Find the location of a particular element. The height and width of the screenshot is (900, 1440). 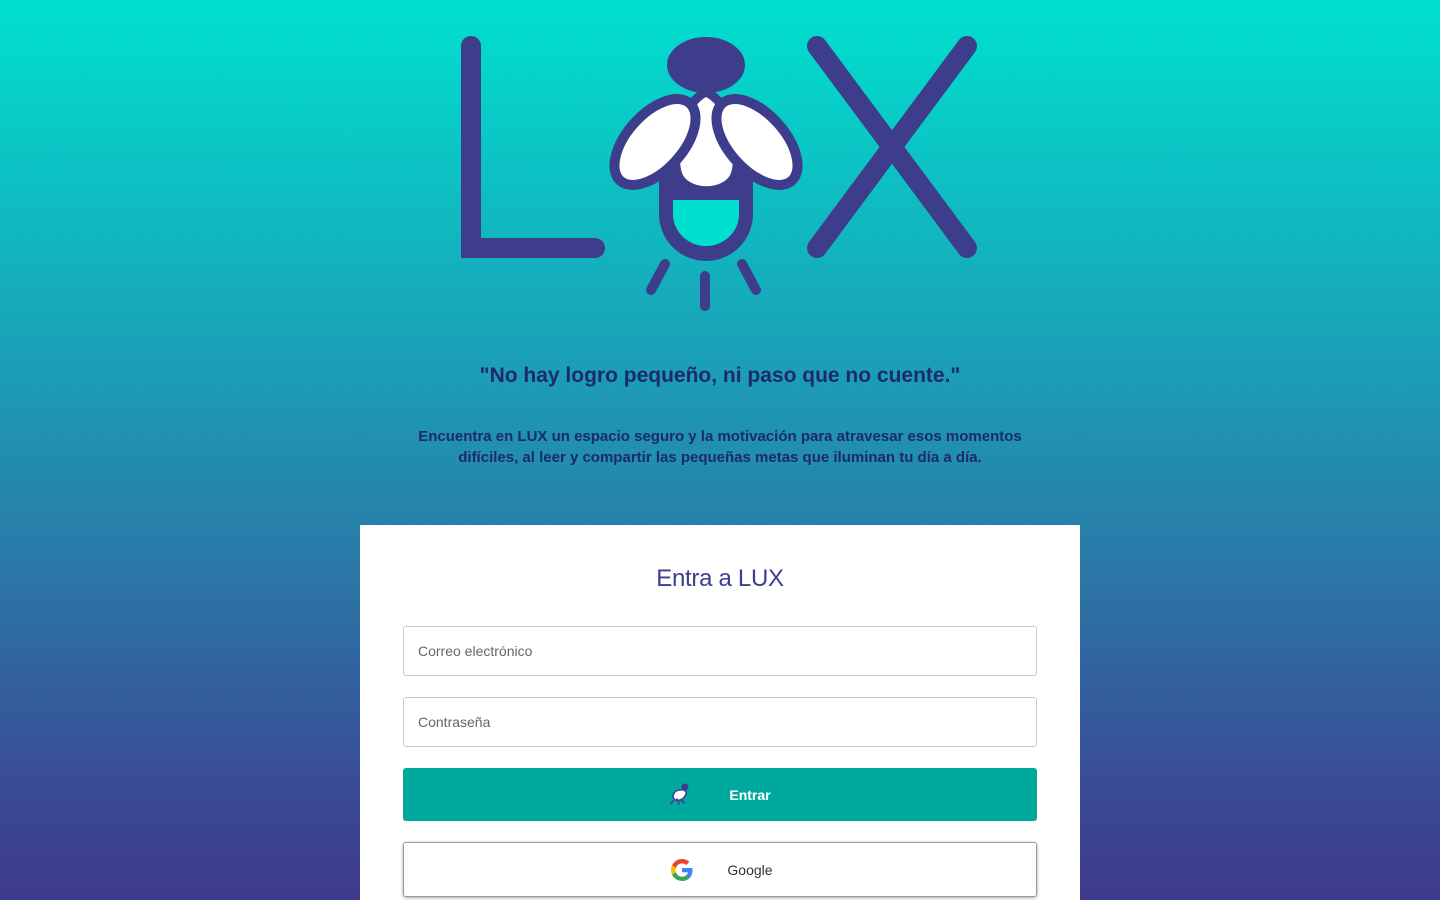

login-title: Entra a LUX is located at coordinates (720, 578).